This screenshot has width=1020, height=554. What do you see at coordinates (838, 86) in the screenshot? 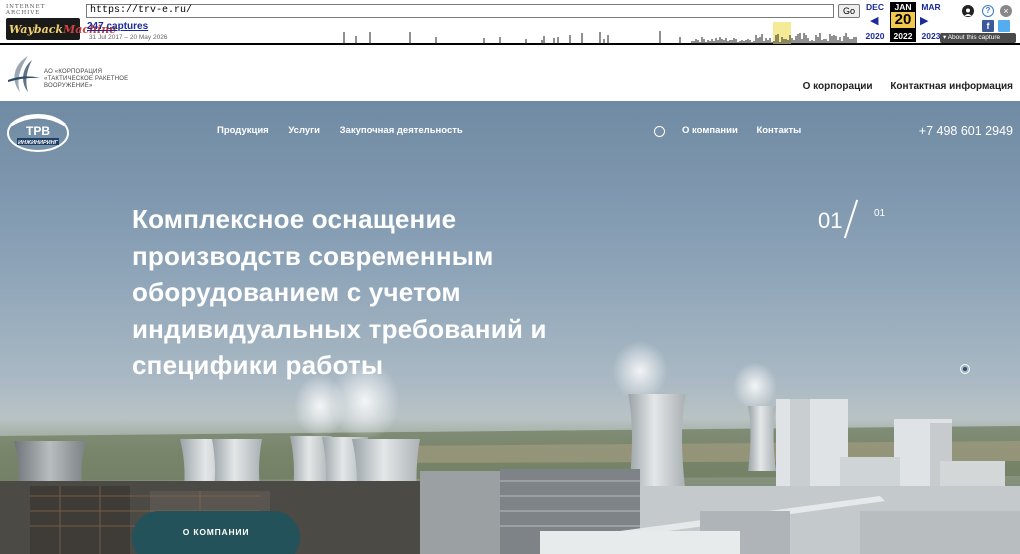
I see `nav-about-corporation: О корпорации` at bounding box center [838, 86].